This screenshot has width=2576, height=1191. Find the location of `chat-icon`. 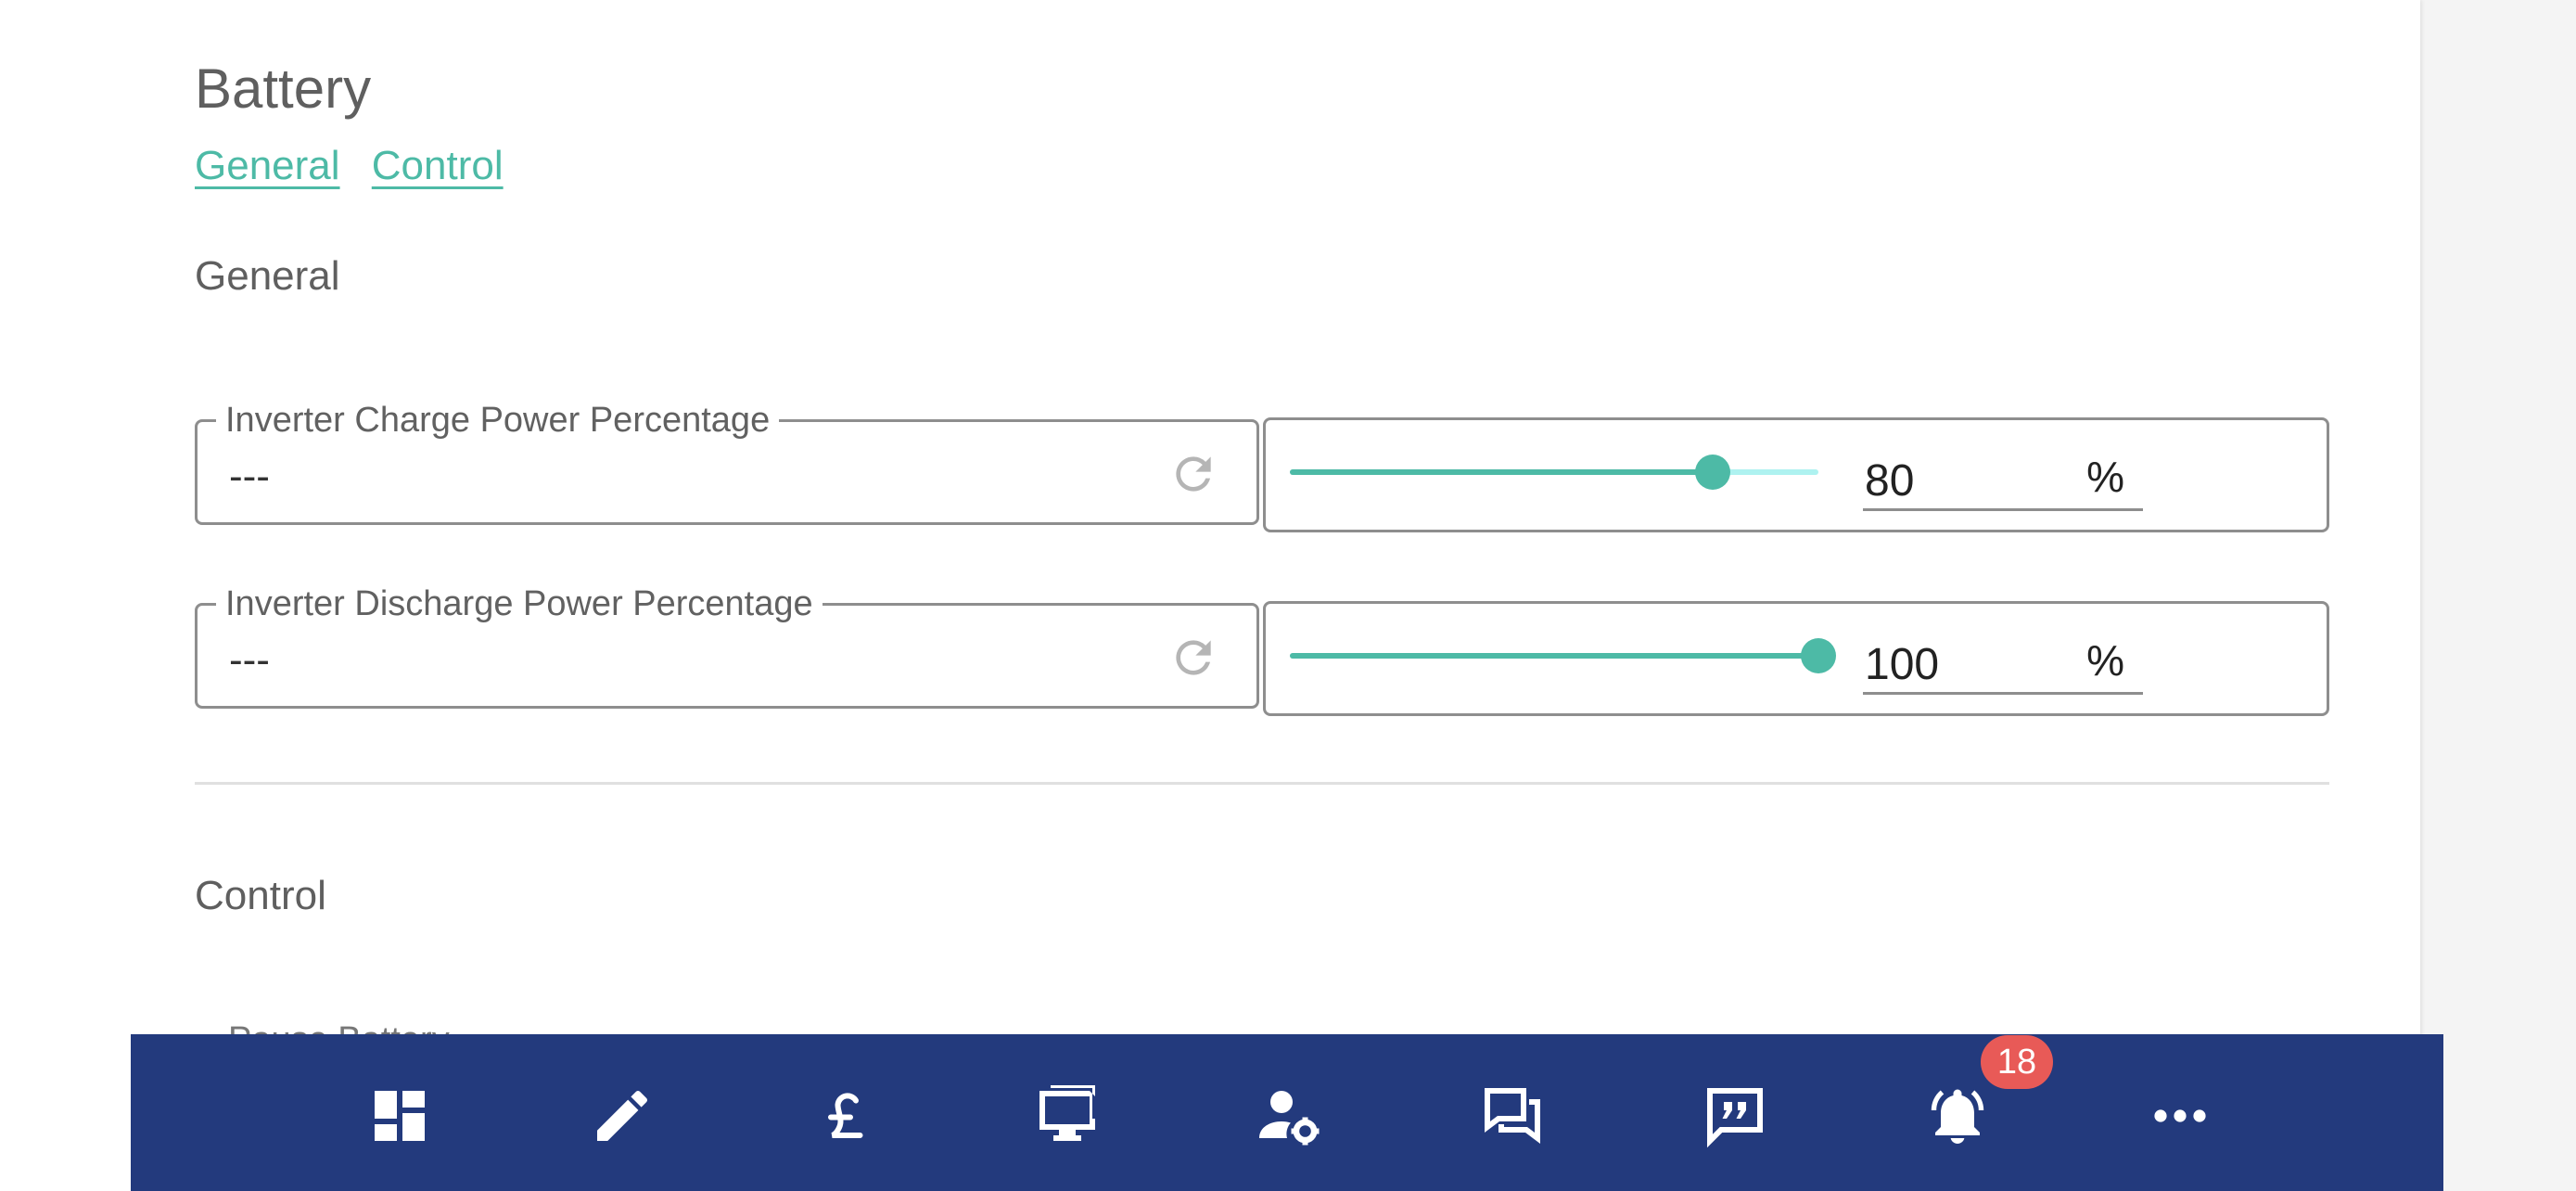

chat-icon is located at coordinates (1512, 1116).